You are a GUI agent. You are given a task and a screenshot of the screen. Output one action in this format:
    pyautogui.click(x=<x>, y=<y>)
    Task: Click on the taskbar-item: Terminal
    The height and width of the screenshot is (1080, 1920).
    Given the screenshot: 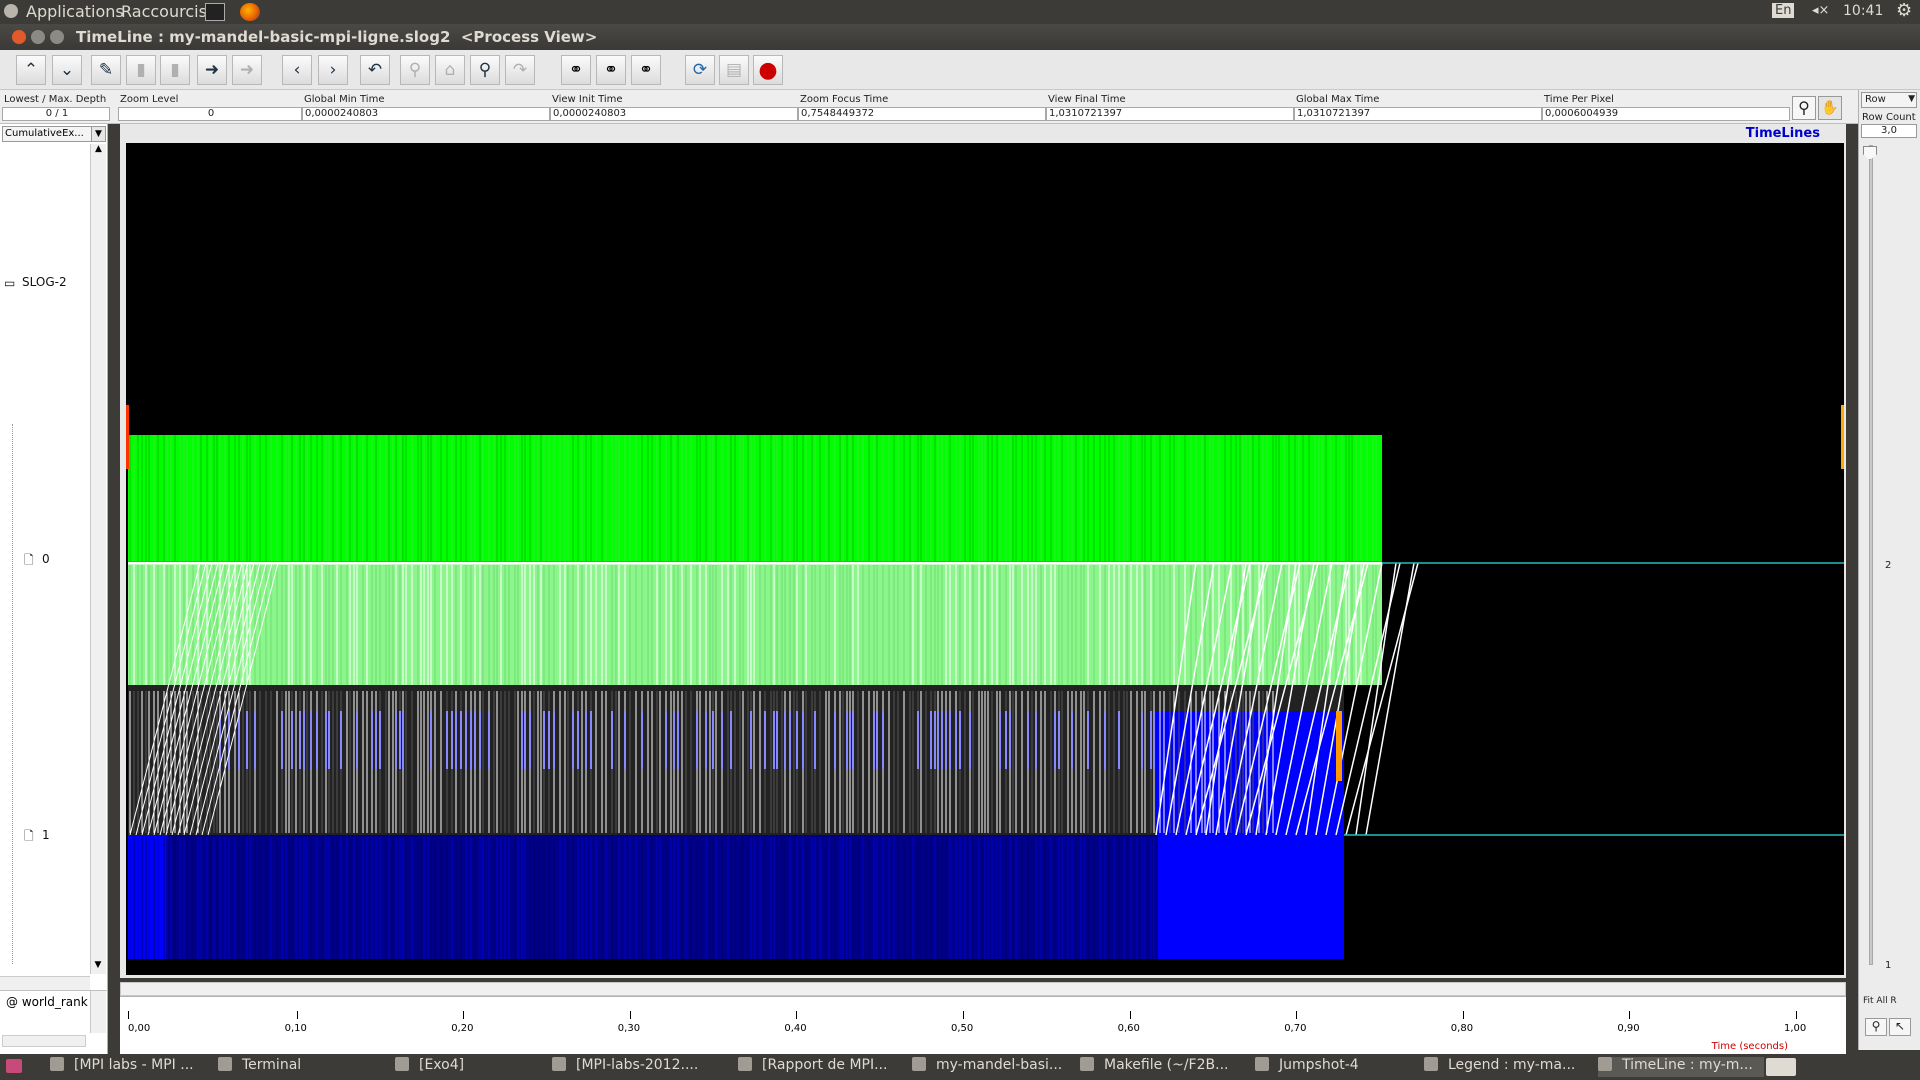 What is the action you would take?
    pyautogui.click(x=303, y=1067)
    